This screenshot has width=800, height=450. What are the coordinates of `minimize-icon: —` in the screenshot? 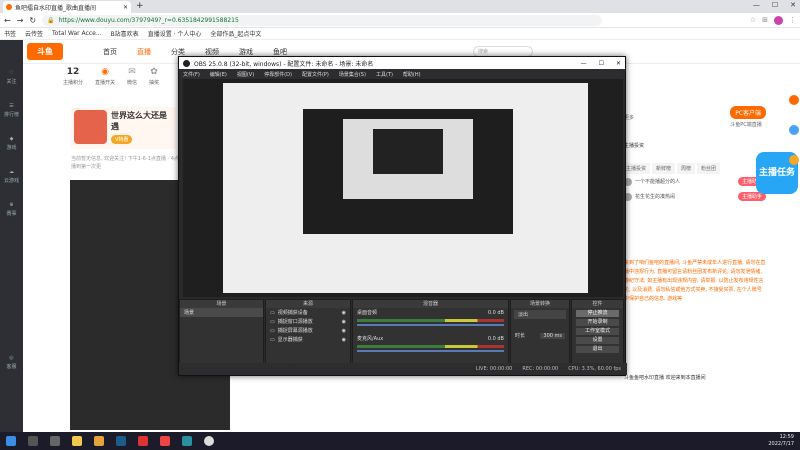 It's located at (756, 5).